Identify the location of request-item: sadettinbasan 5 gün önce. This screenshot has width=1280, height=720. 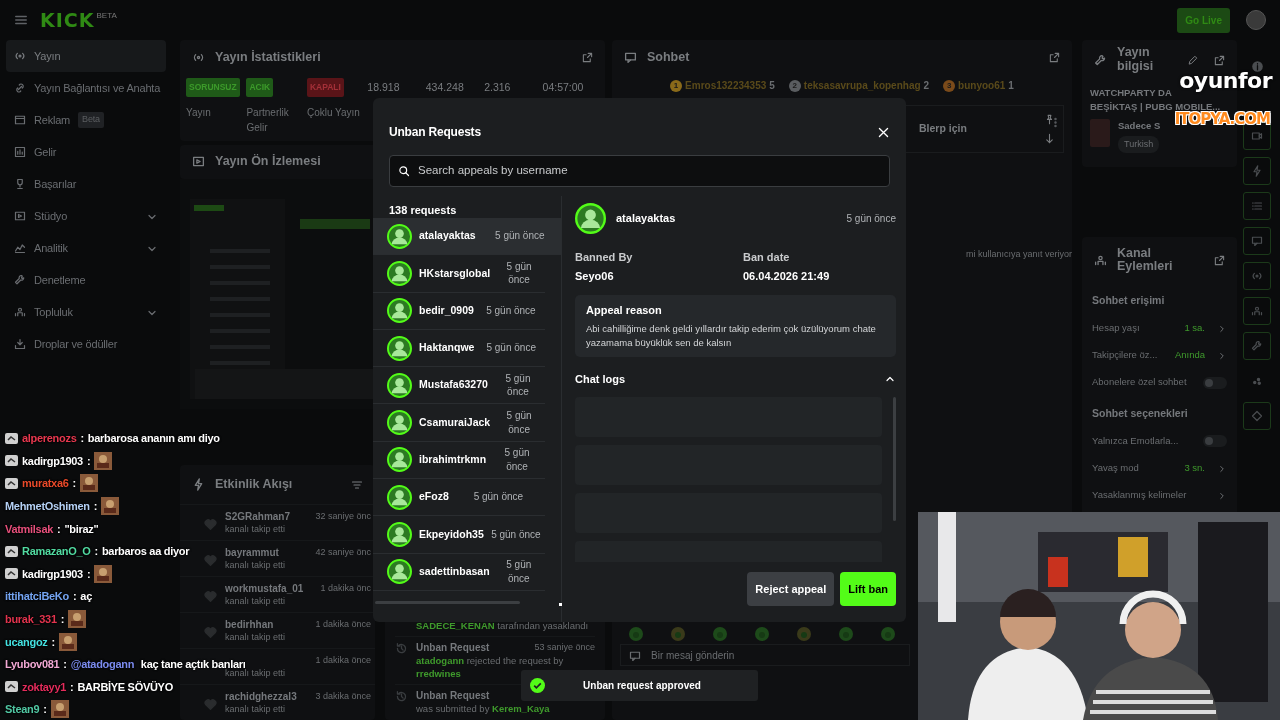
(459, 572).